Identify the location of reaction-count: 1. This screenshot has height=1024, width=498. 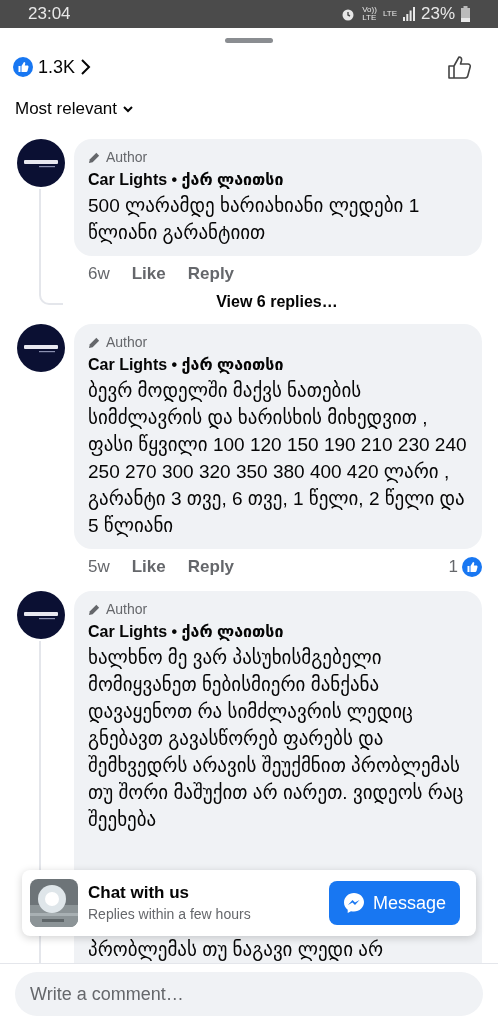
(453, 567).